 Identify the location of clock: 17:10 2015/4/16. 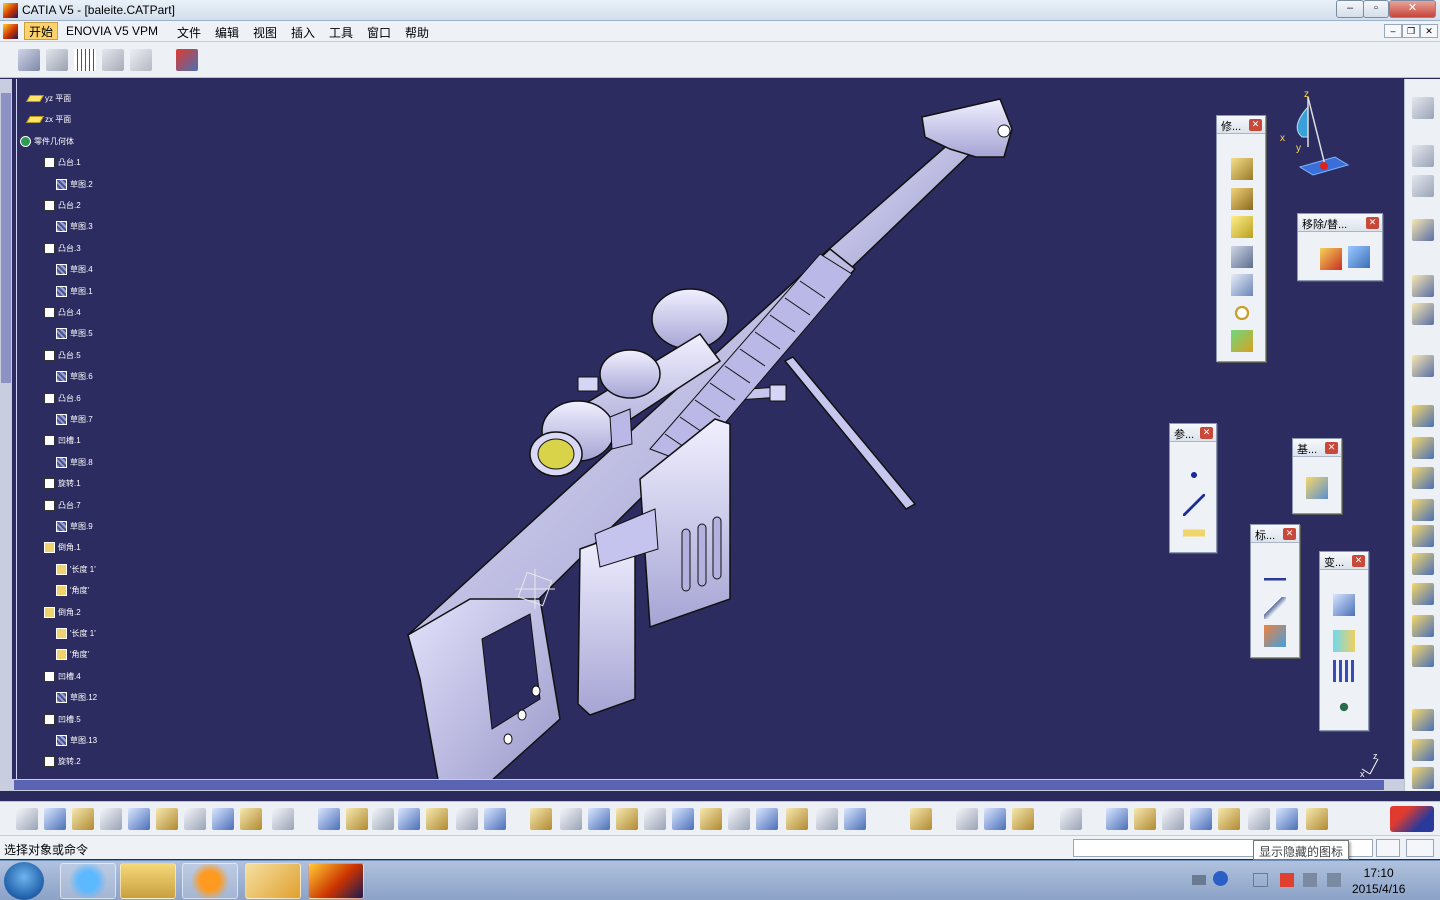
(1378, 881).